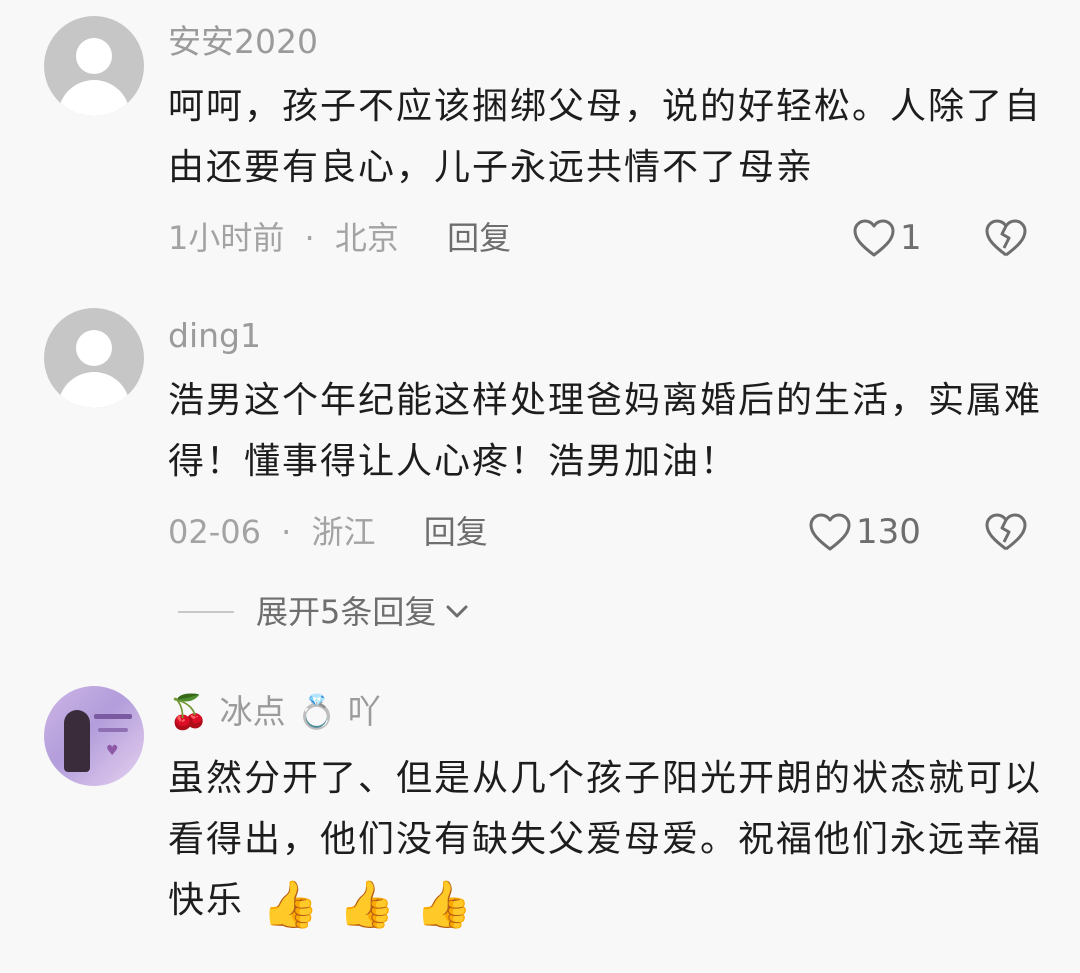  Describe the element at coordinates (317, 711) in the screenshot. I see `ring-emoji-icon: 💍` at that location.